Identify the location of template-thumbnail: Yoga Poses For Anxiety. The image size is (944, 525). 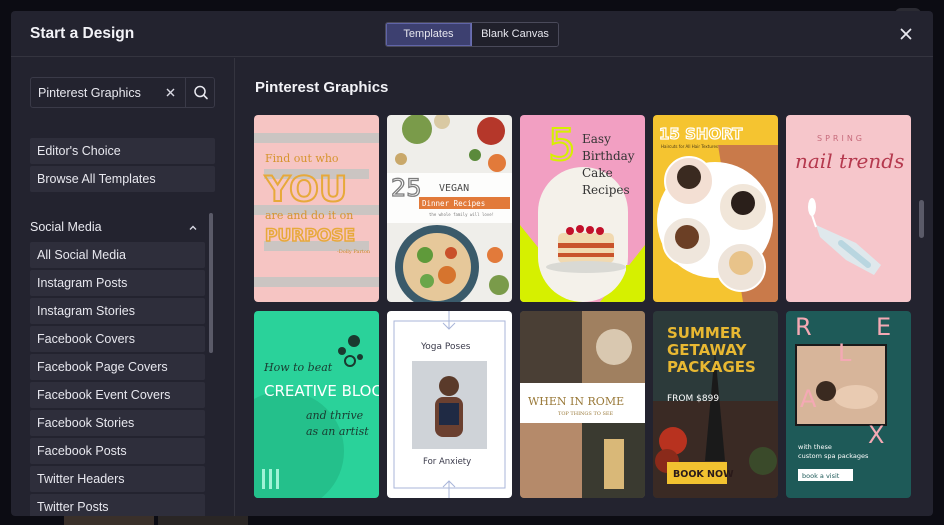
(449, 404).